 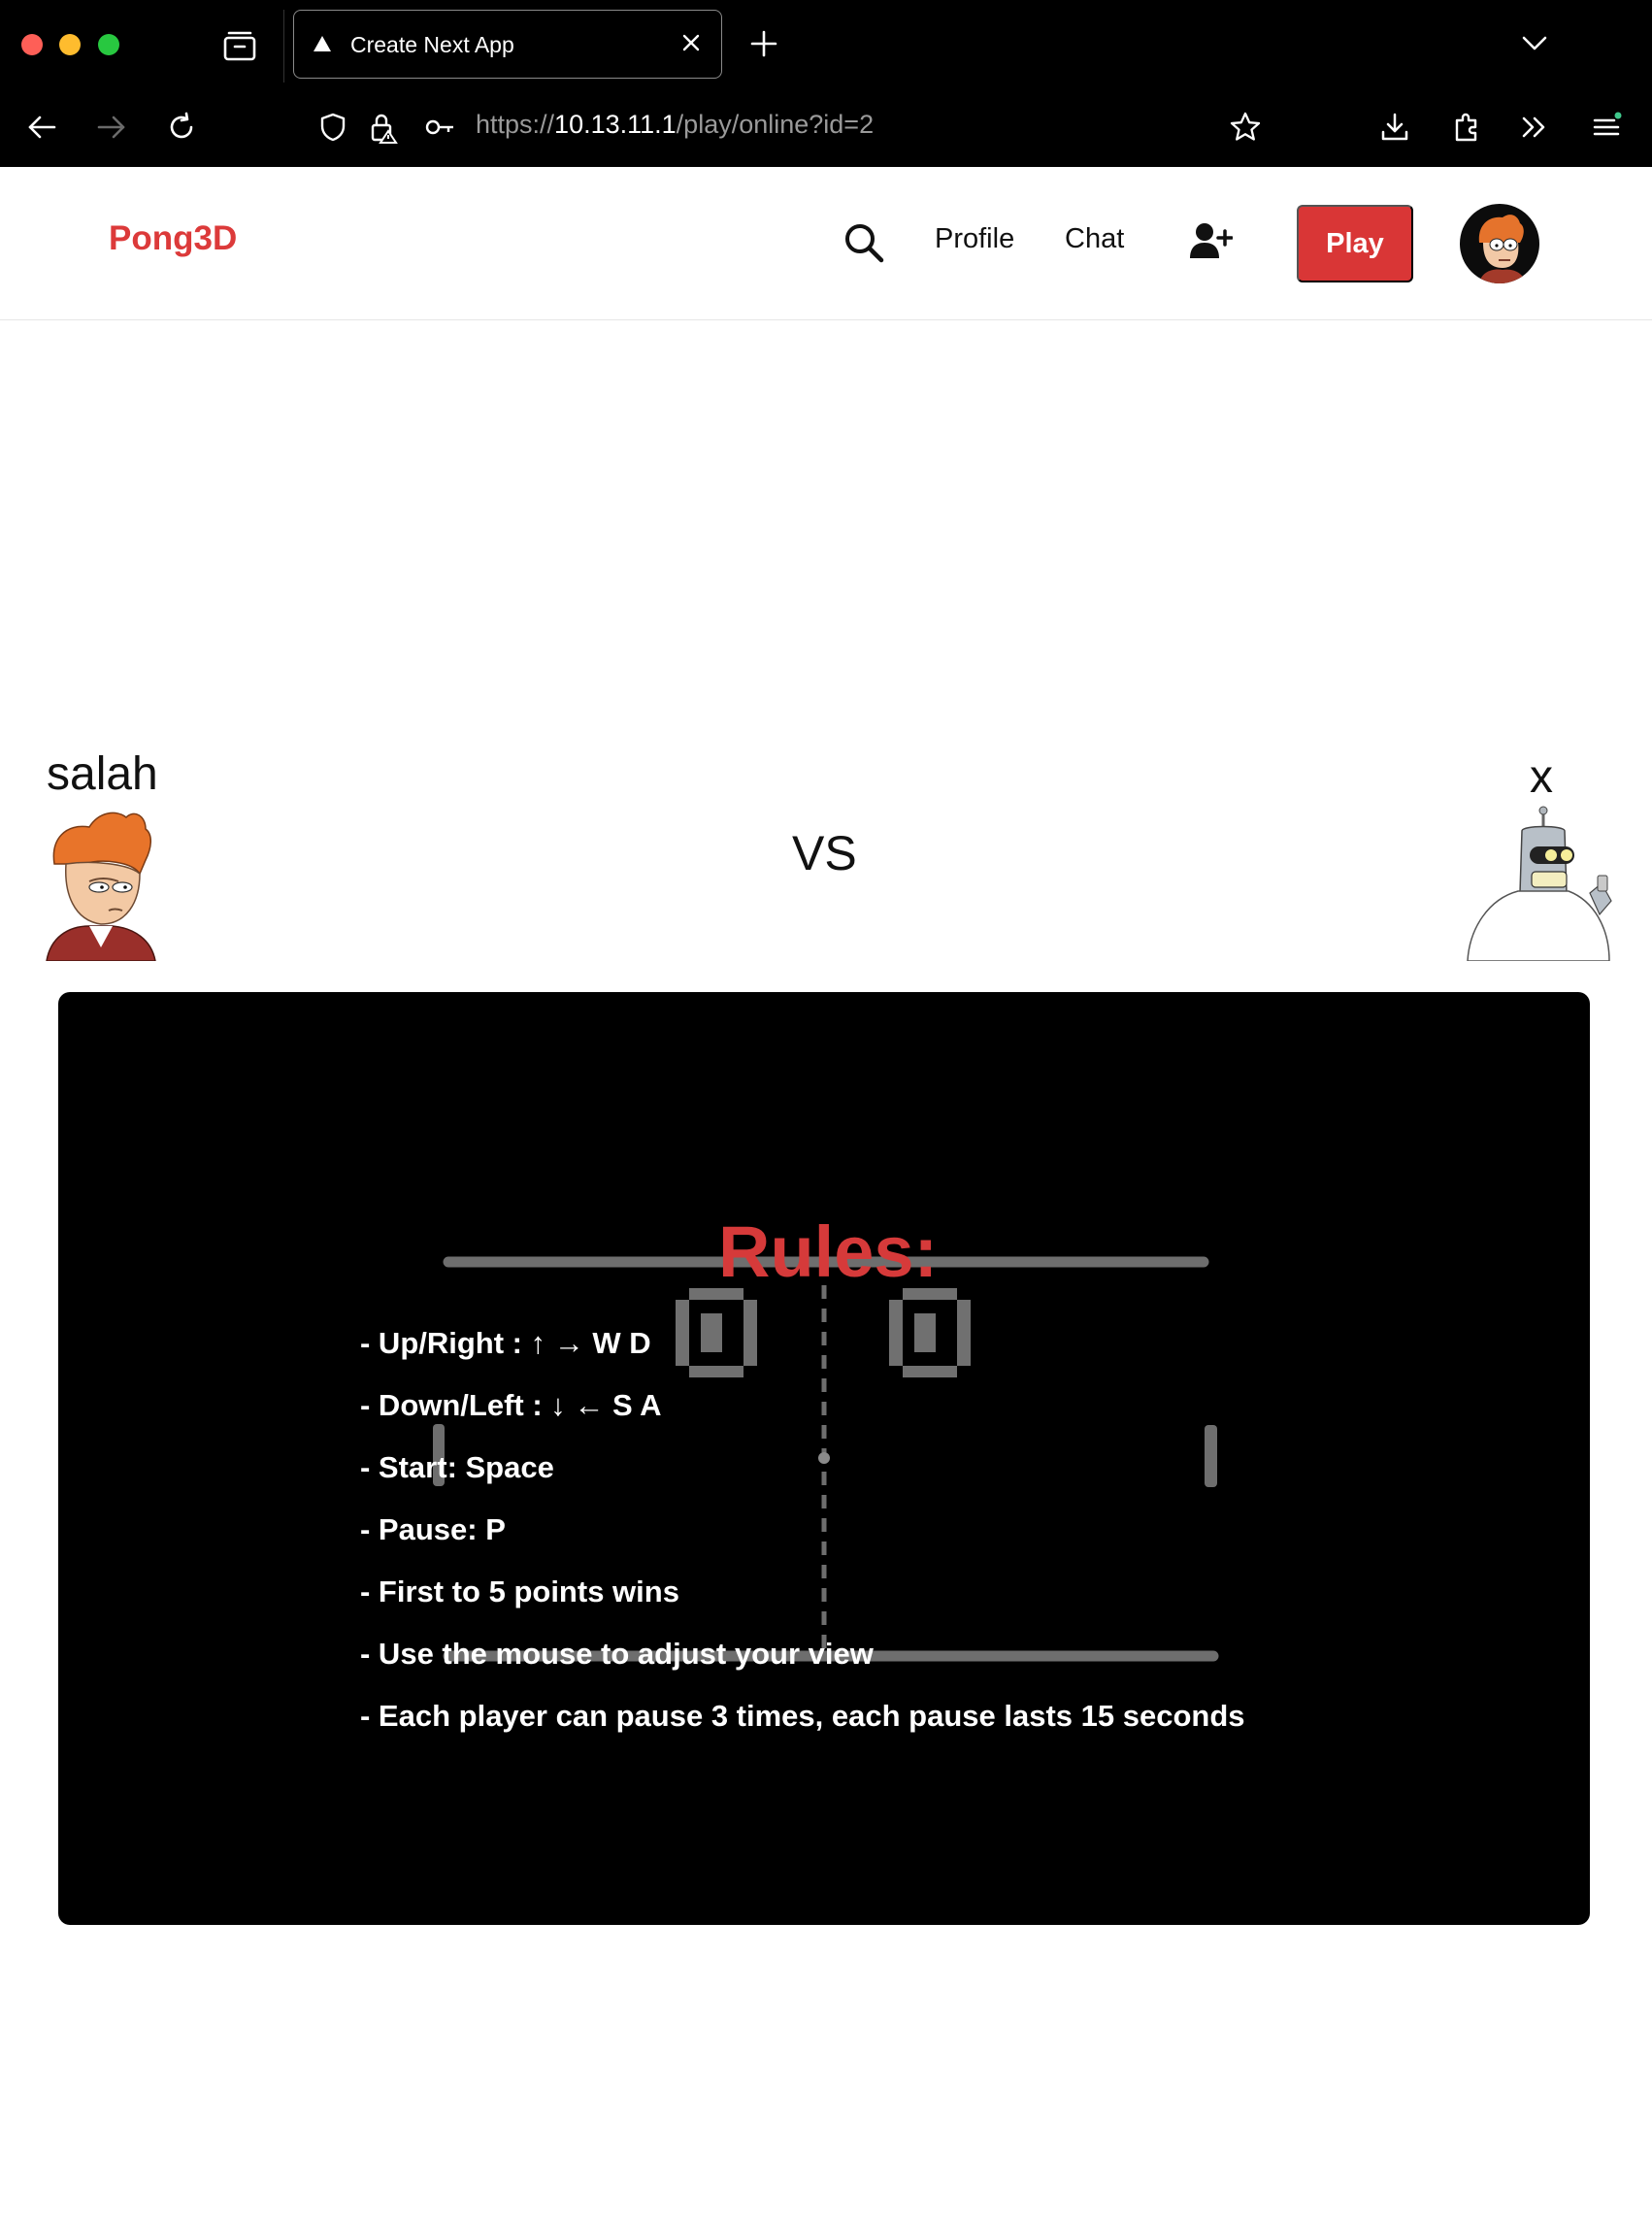 I want to click on url-scheme: https://, so click(x=515, y=124).